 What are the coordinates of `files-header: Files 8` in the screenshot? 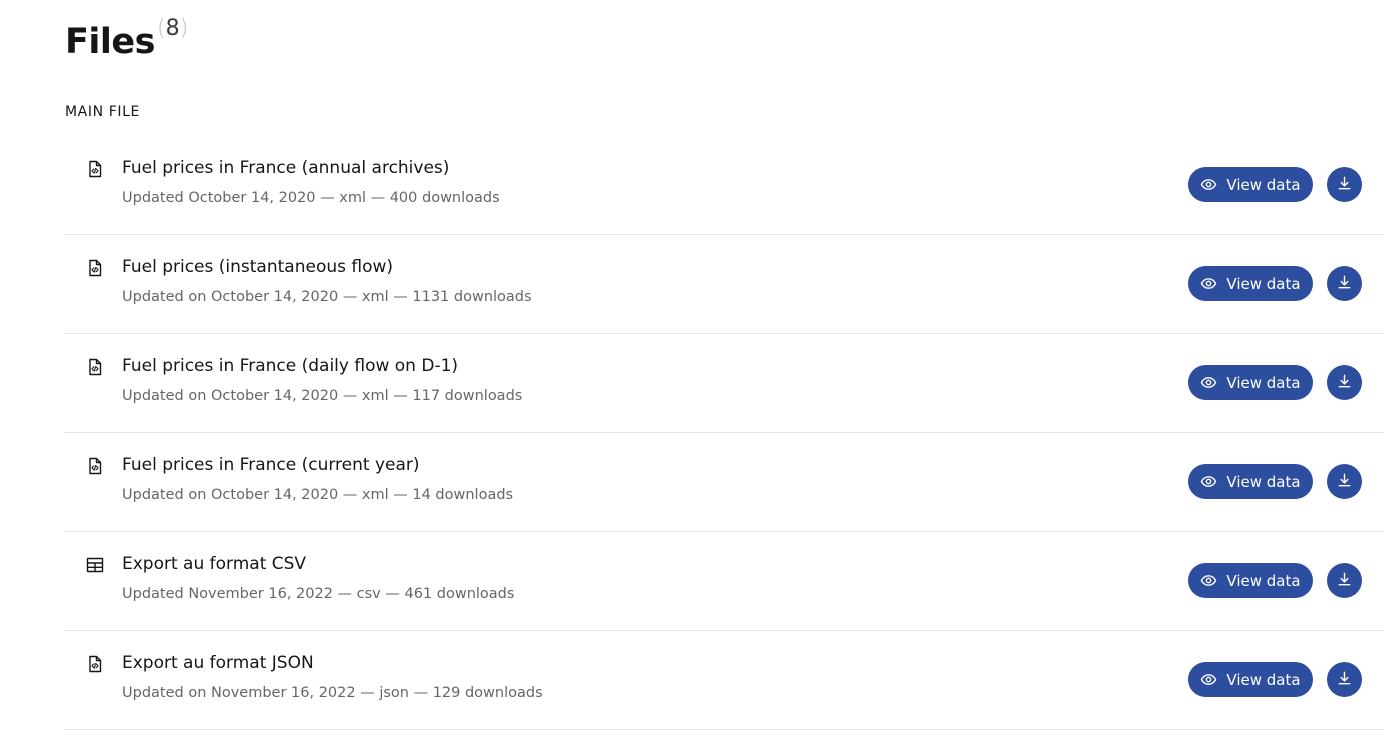 It's located at (126, 41).